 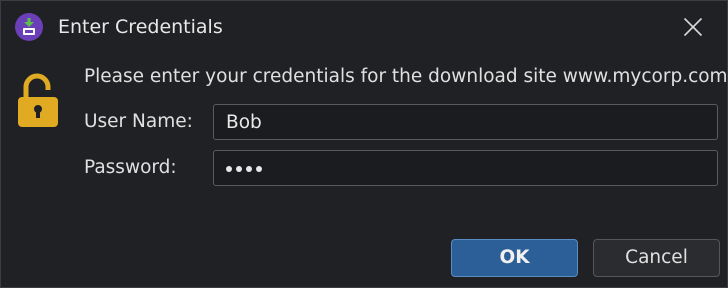 I want to click on password-label: Password:, so click(x=130, y=167).